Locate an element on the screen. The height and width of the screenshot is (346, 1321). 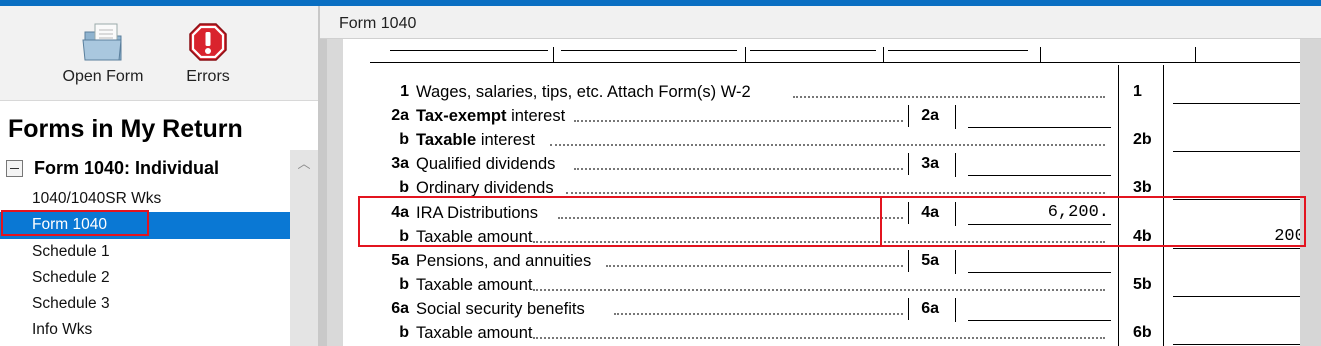
errors-button: Errors is located at coordinates (208, 53).